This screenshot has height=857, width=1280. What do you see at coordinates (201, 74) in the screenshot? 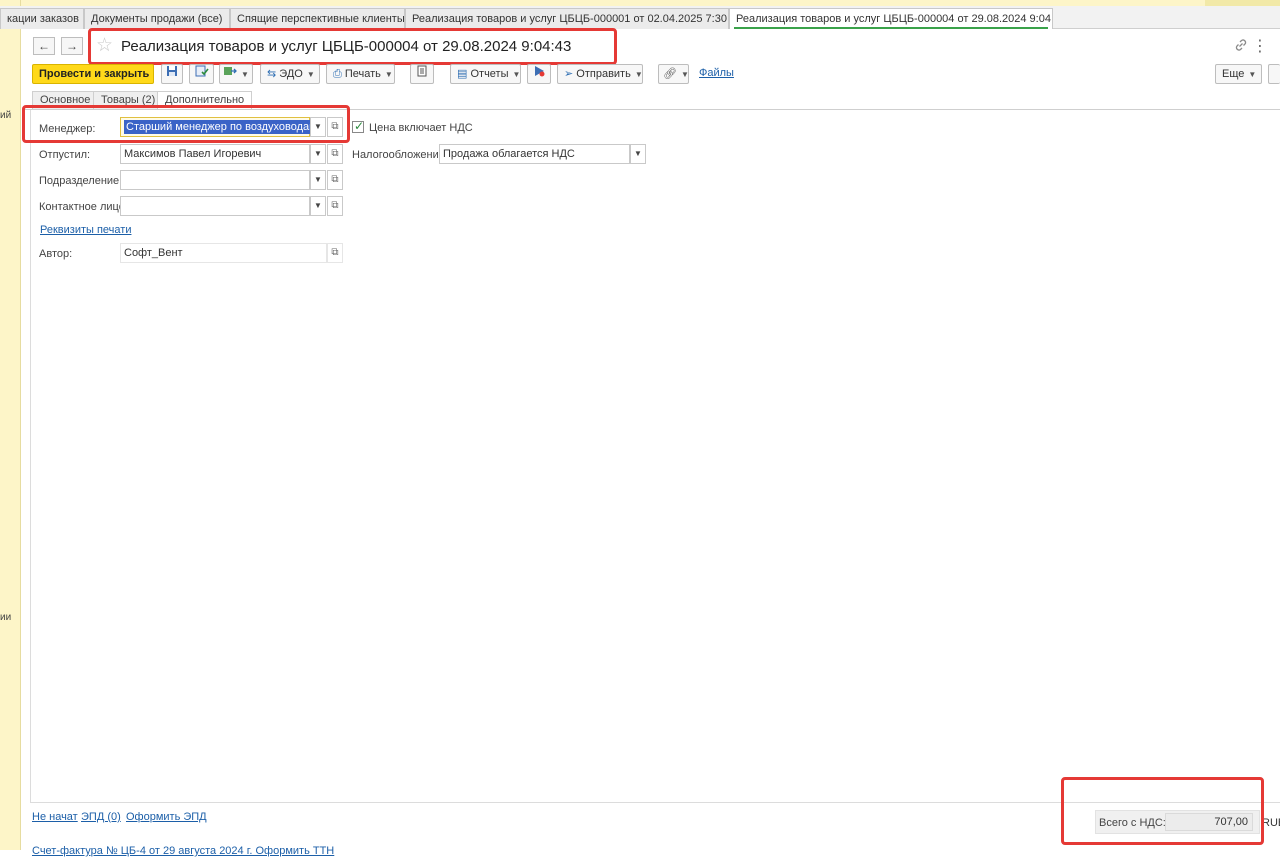
I see `post-button` at bounding box center [201, 74].